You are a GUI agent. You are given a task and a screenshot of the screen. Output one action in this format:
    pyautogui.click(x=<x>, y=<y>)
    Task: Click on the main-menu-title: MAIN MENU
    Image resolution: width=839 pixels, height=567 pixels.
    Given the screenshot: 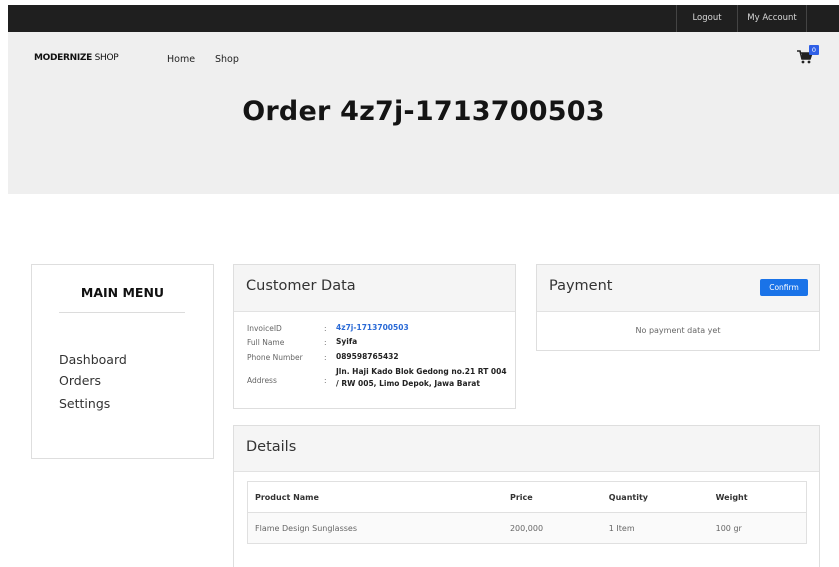 What is the action you would take?
    pyautogui.click(x=122, y=292)
    